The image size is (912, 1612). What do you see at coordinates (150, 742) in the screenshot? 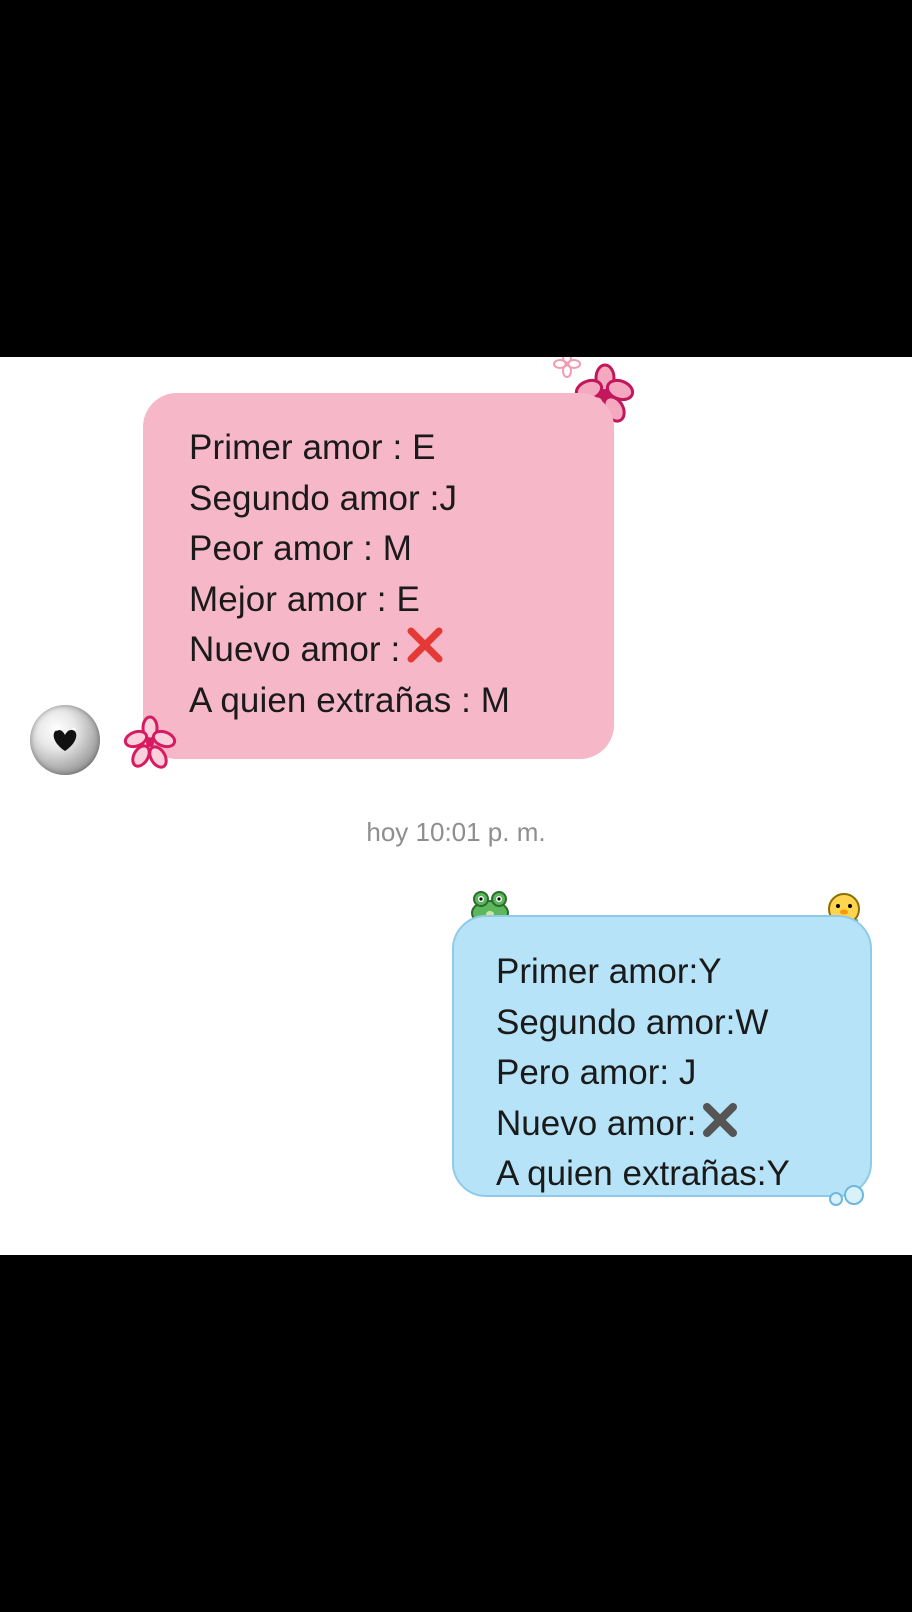
I see `pink-flower-icon` at bounding box center [150, 742].